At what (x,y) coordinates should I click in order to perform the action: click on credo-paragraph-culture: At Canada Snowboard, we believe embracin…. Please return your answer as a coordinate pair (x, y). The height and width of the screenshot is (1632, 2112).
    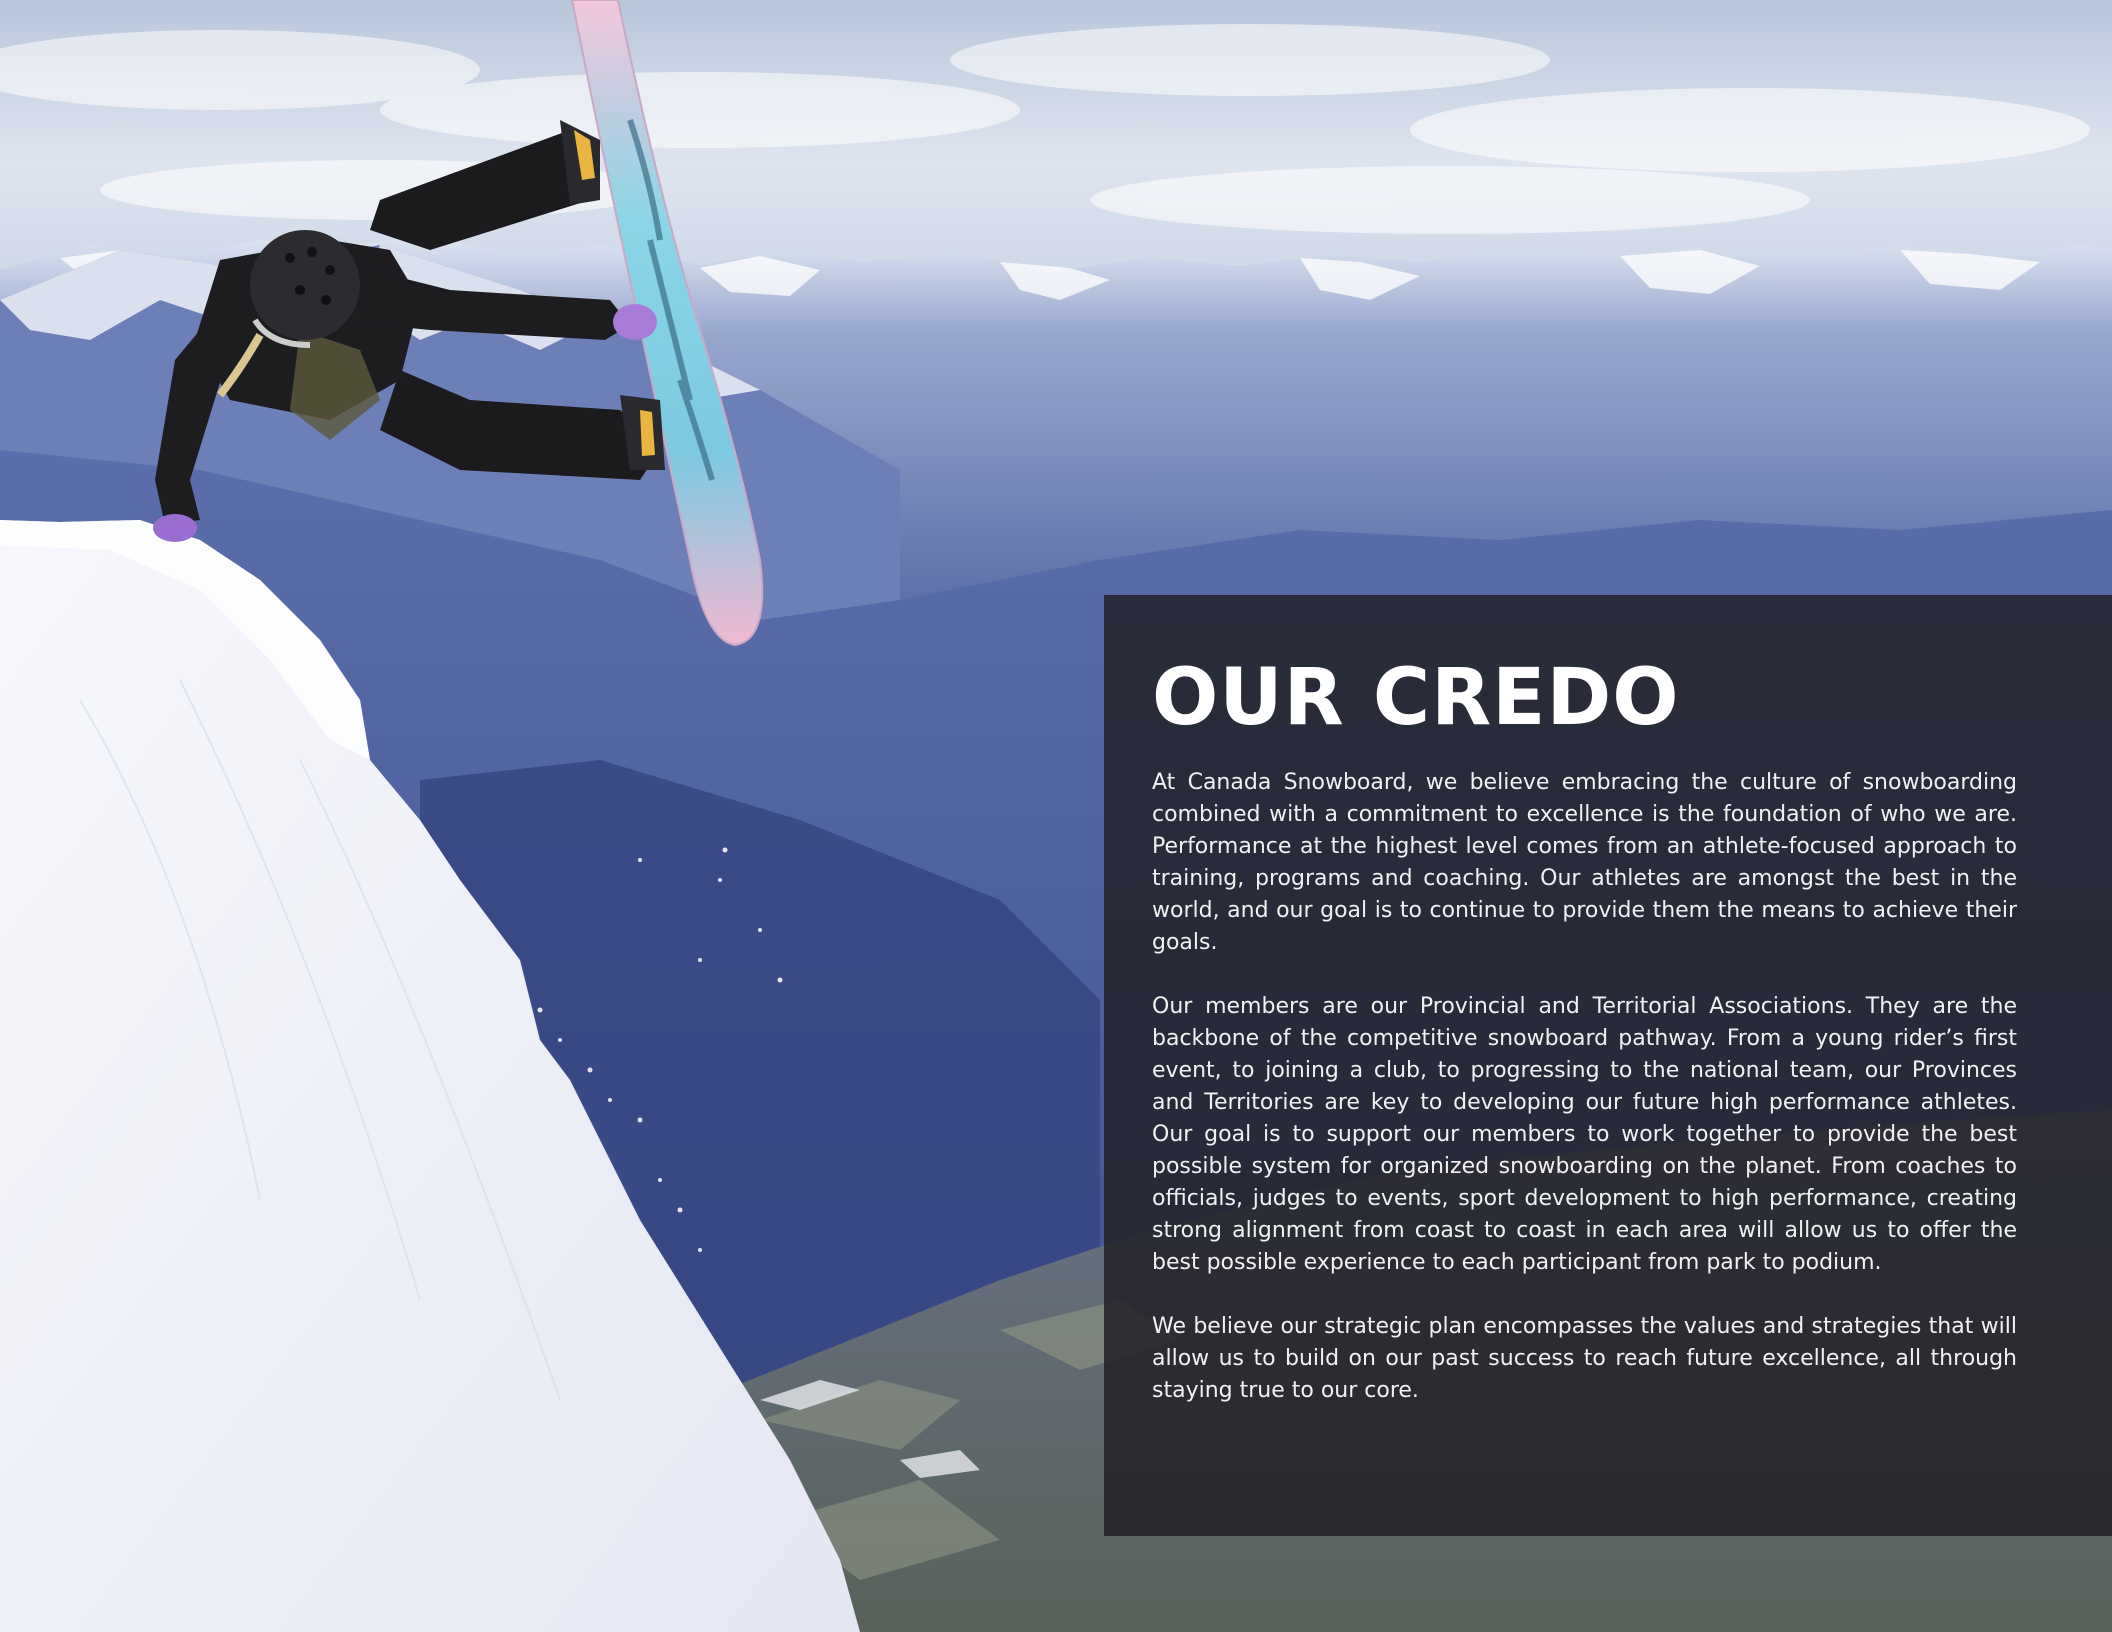
    Looking at the image, I should click on (1584, 862).